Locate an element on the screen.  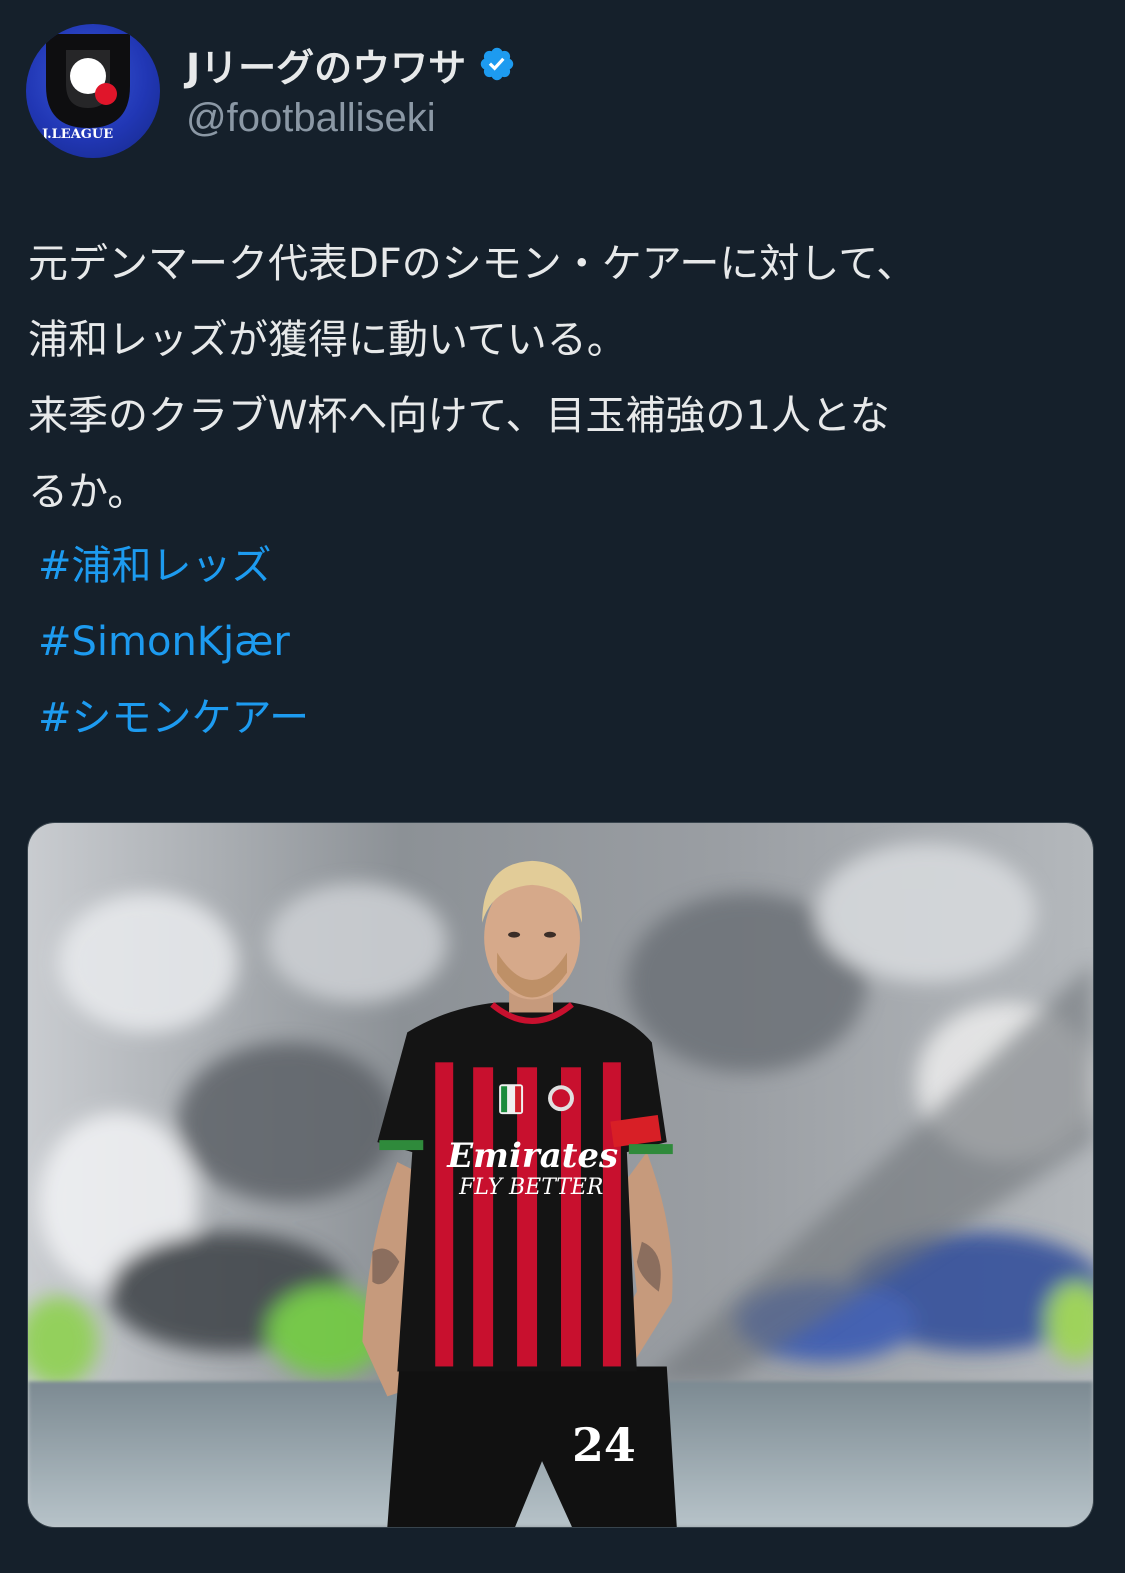
author-name-row: Jリーグのウワサ is located at coordinates (351, 64).